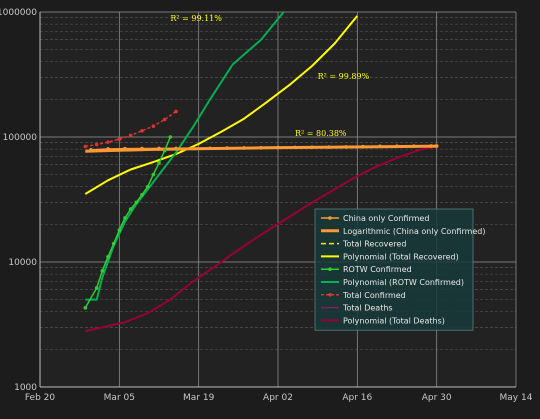 This screenshot has width=540, height=419. I want to click on y-tick-label: 1000000, so click(18, 13).